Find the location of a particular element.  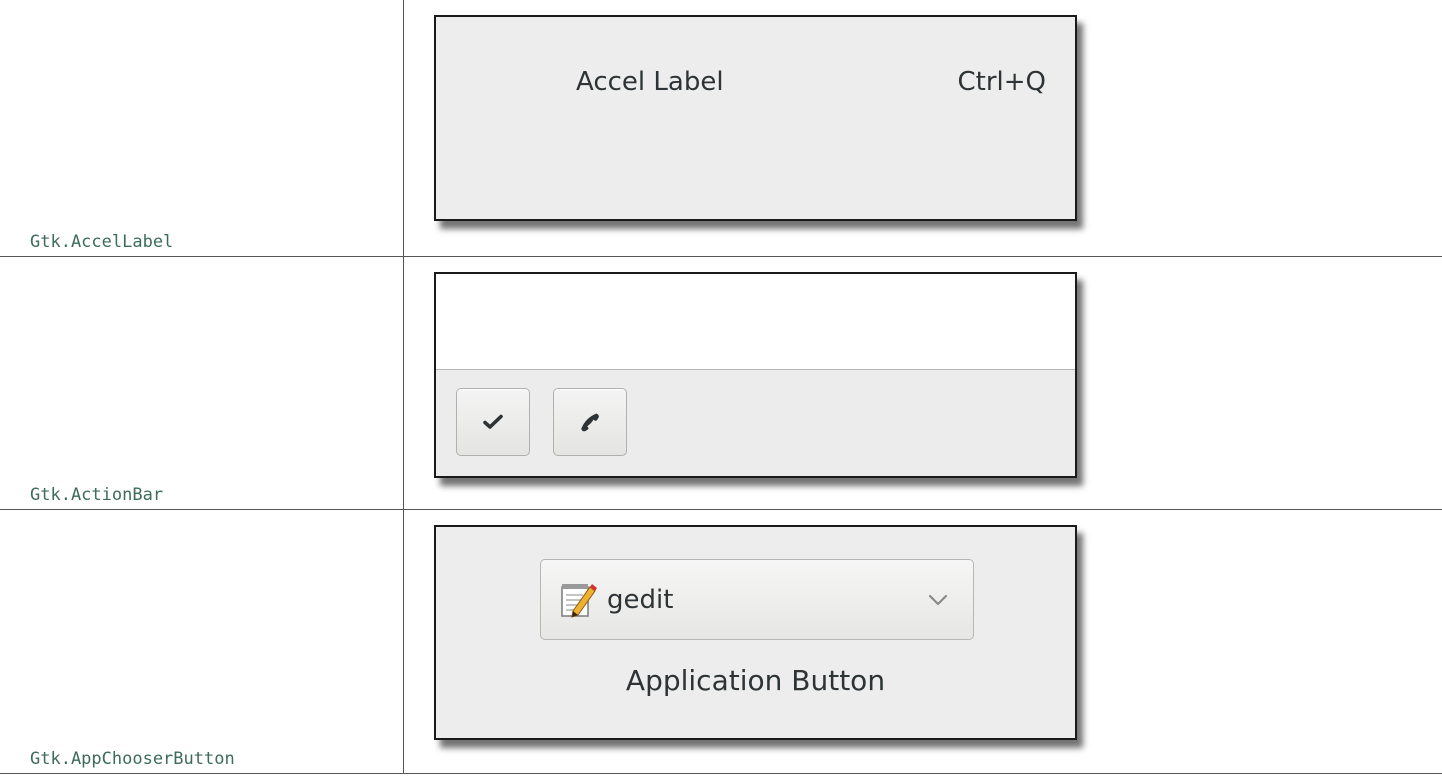

selected-app-name: gedit is located at coordinates (640, 599).